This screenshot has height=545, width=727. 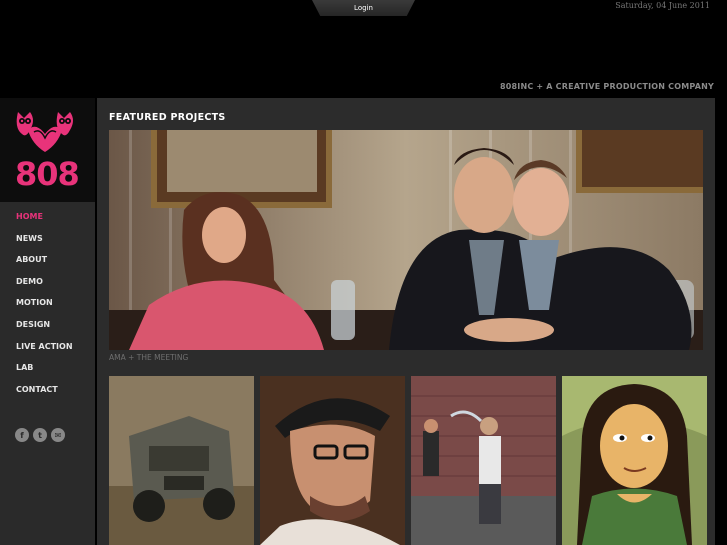 I want to click on nav-item-live-action: LIVE ACTION, so click(x=47, y=347).